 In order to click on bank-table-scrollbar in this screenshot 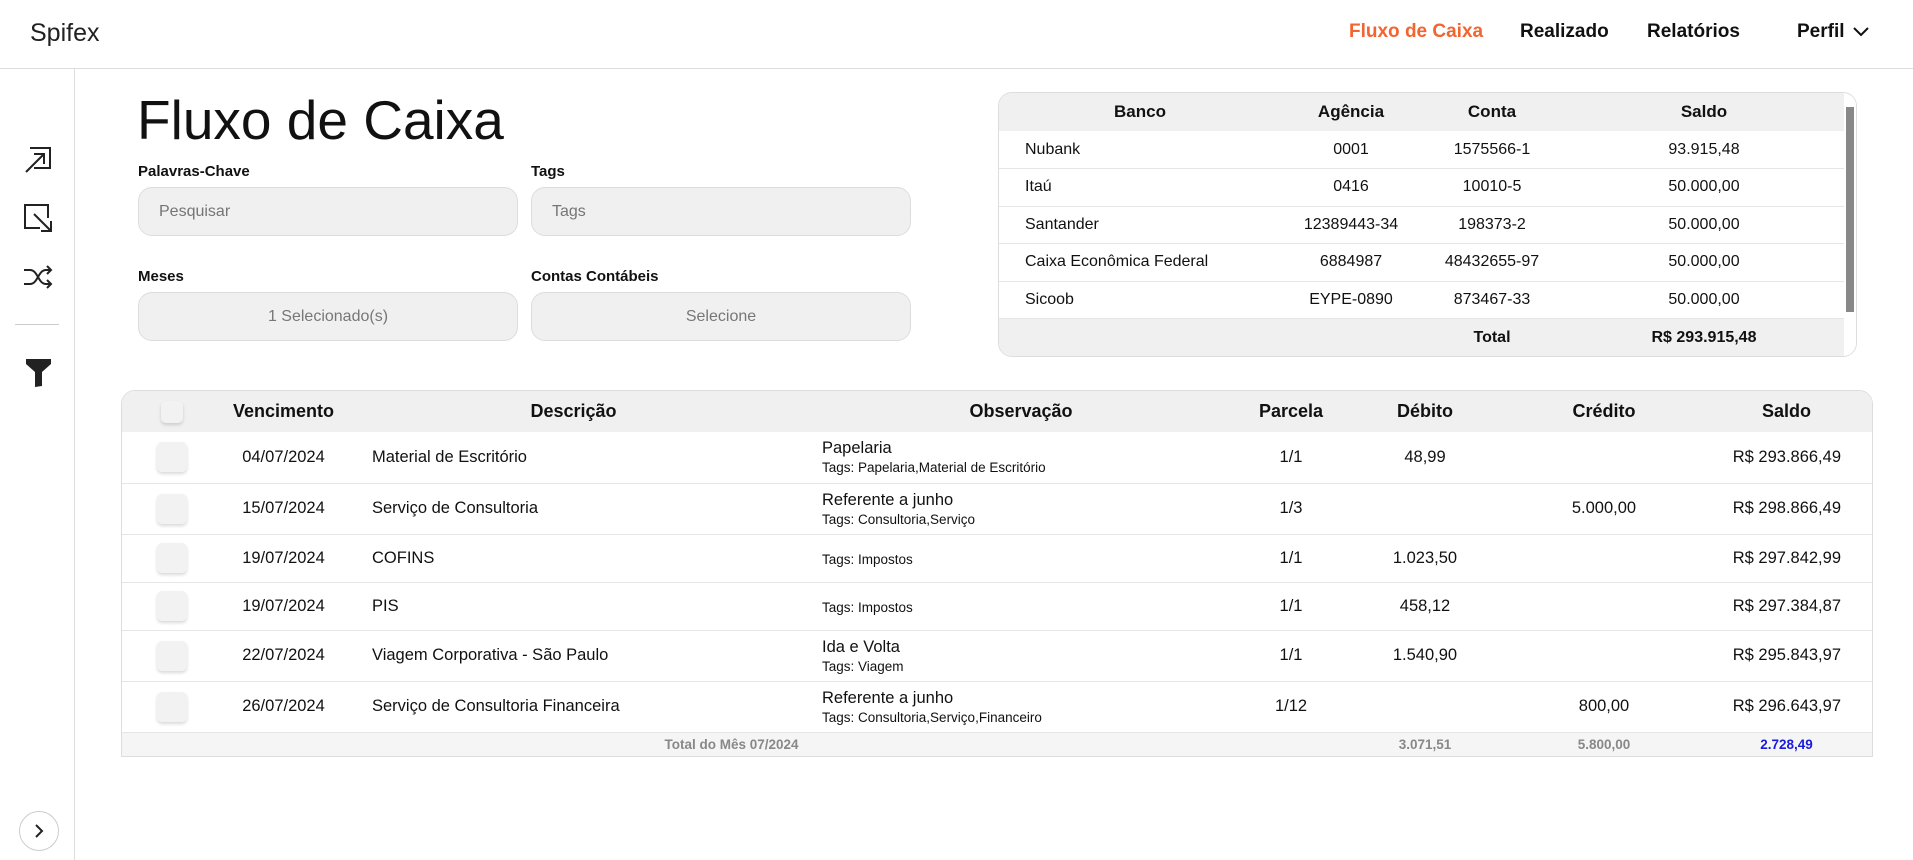, I will do `click(1850, 224)`.